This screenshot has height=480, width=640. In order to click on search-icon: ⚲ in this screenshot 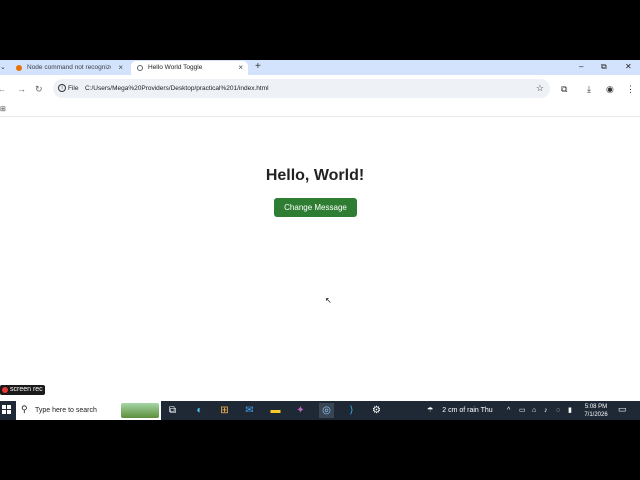, I will do `click(24, 409)`.